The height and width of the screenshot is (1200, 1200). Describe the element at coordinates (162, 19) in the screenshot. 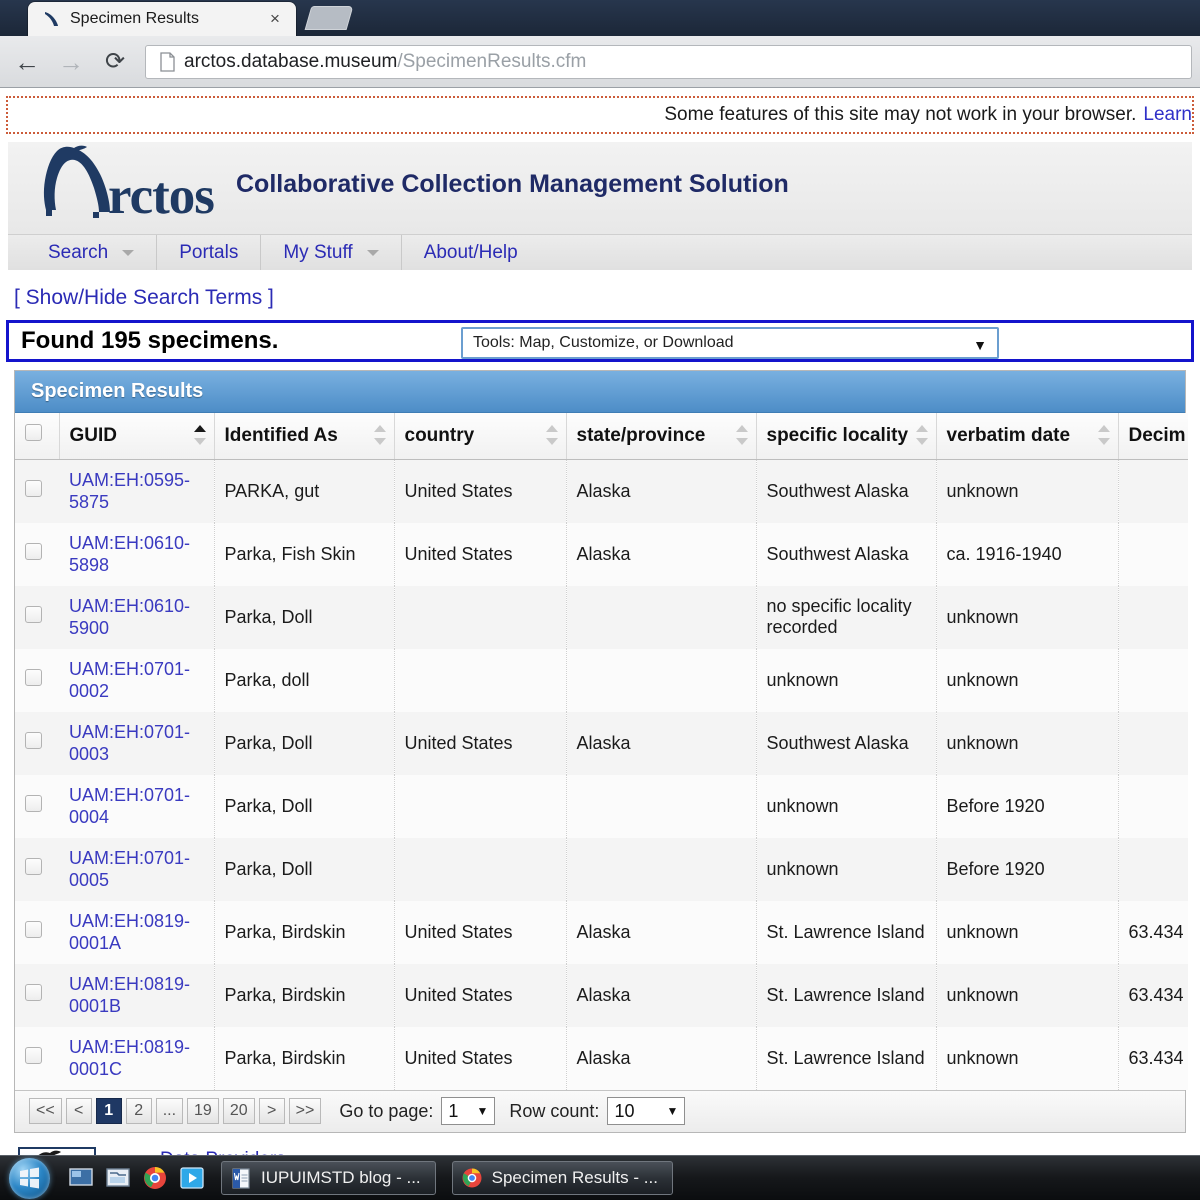

I see `browser-tab-specimen-results: Specimen Results ×` at that location.